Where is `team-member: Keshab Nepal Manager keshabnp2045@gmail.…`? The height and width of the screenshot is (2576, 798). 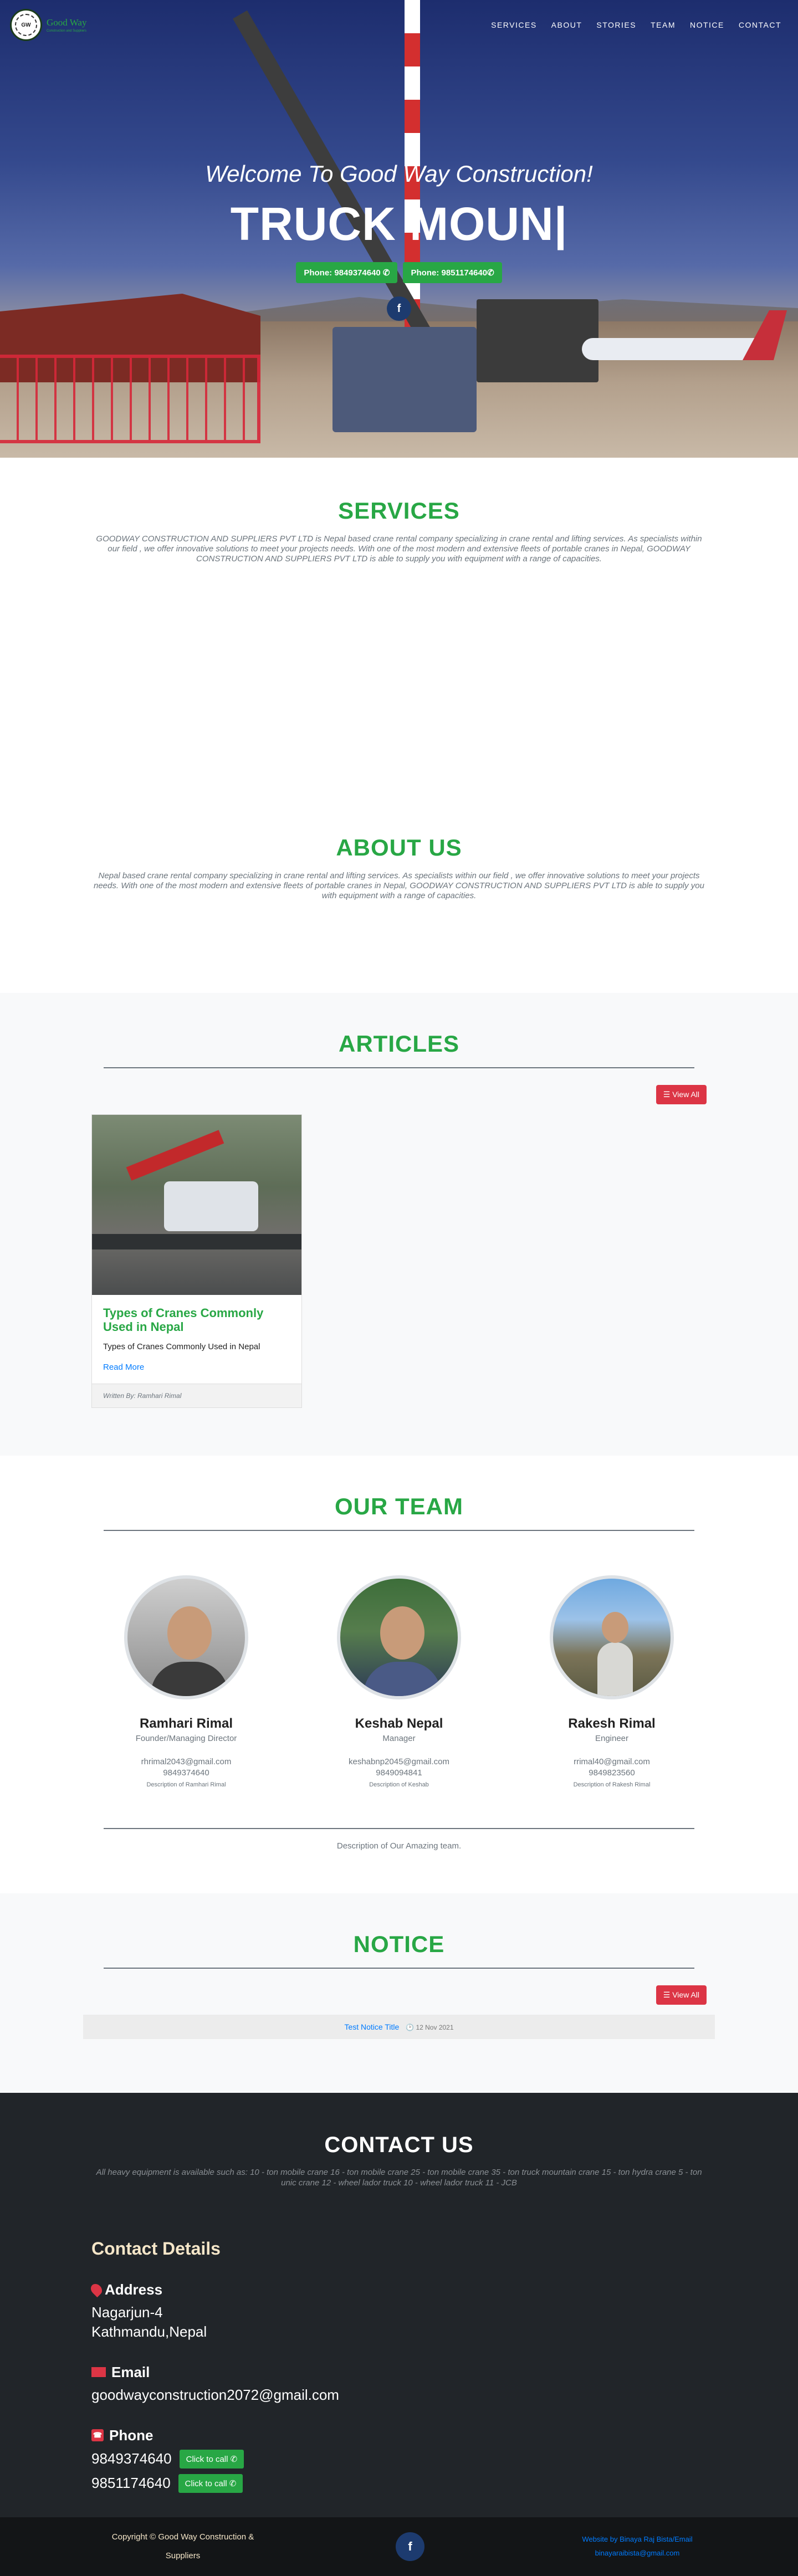
team-member: Keshab Nepal Manager keshabnp2045@gmail.… is located at coordinates (399, 1681).